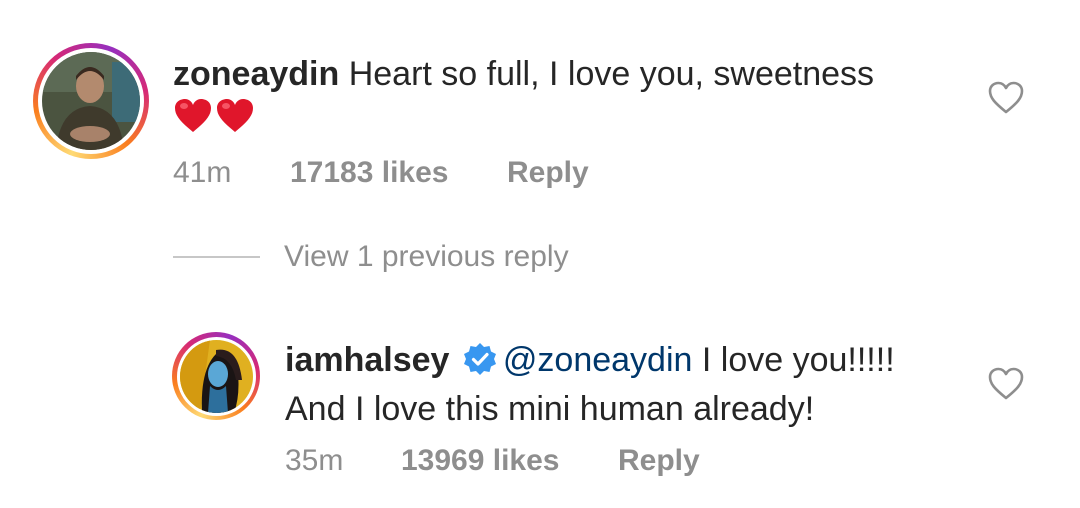  I want to click on comment-meta: 41m 17183 likes Reply, so click(381, 173).